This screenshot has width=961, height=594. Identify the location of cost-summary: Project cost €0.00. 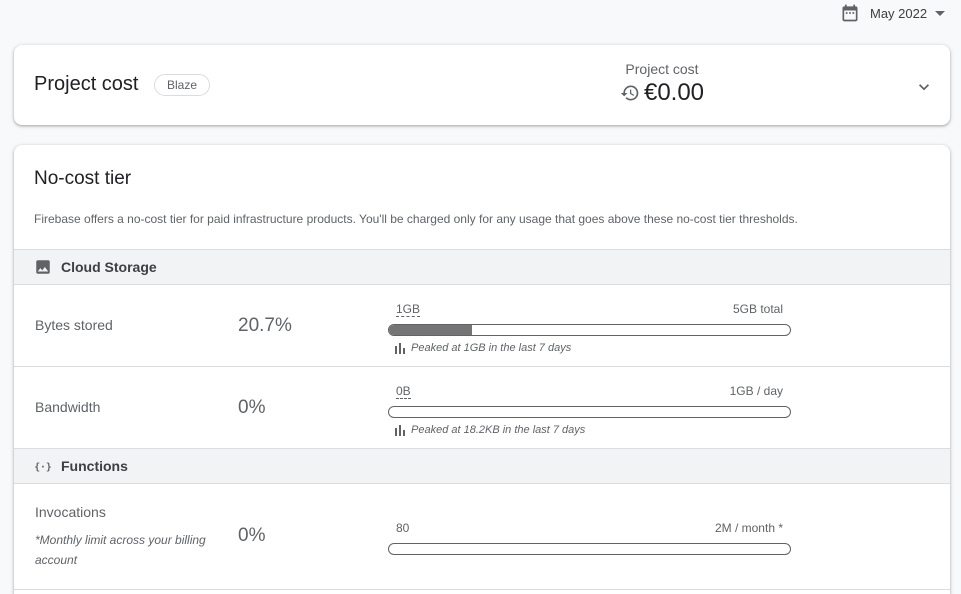
(662, 84).